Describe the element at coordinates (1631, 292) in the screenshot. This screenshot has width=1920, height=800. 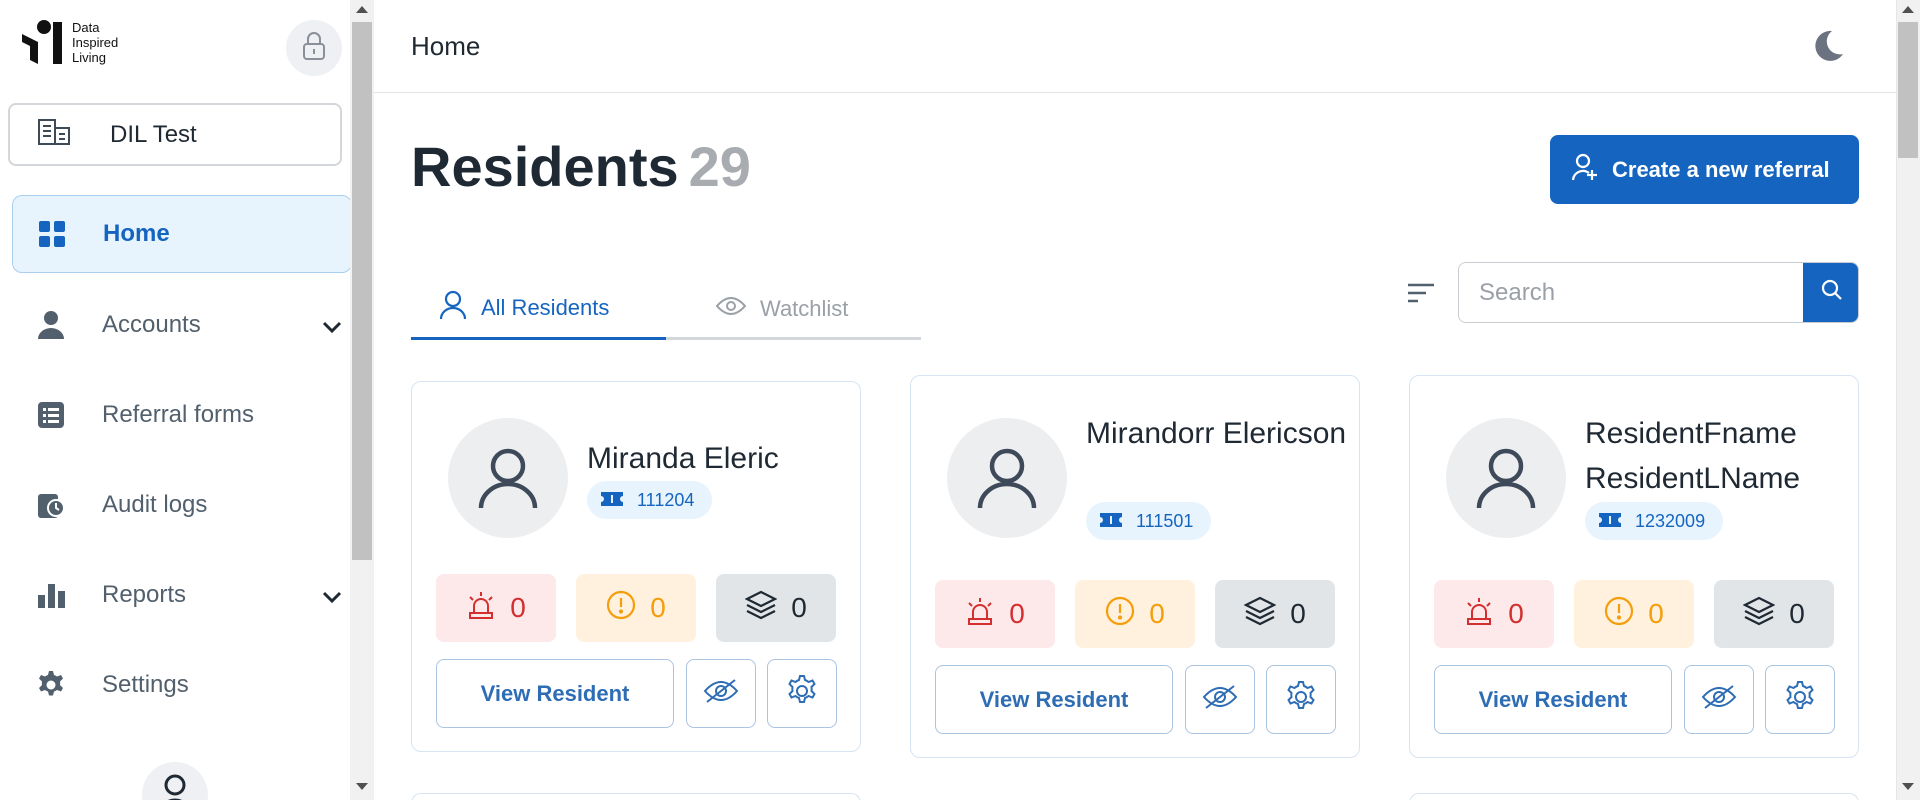
I see `search-input` at that location.